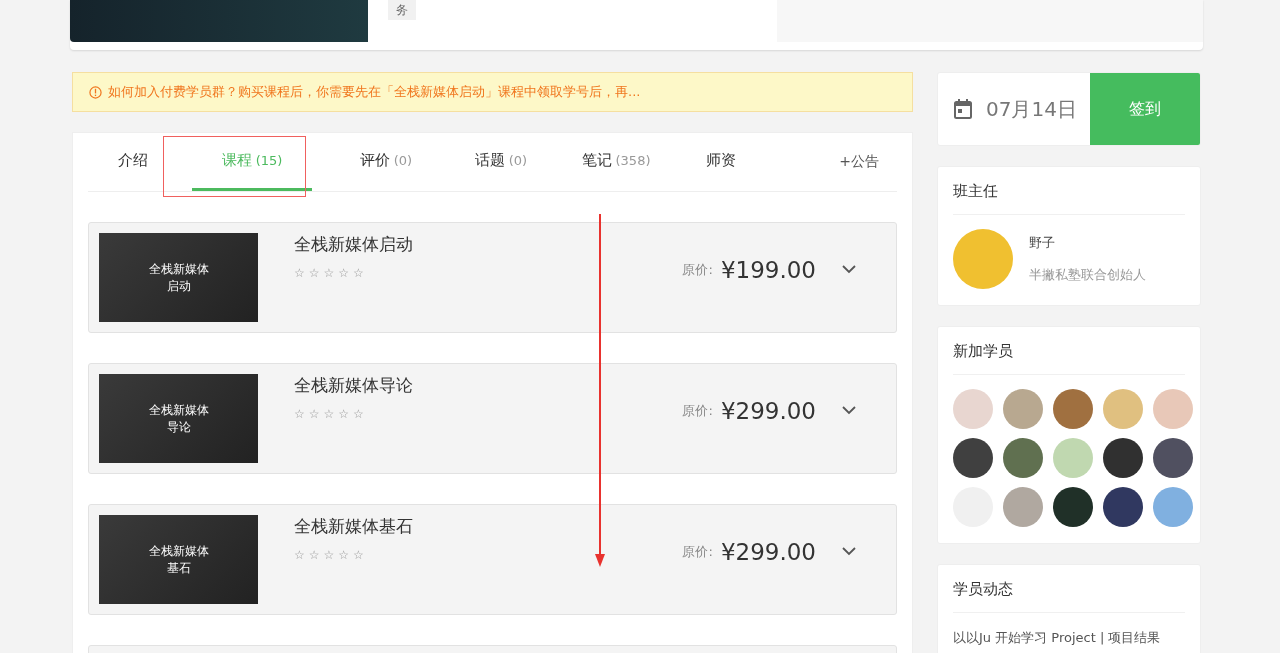 This screenshot has height=653, width=1280. Describe the element at coordinates (133, 162) in the screenshot. I see `tab: 介绍` at that location.